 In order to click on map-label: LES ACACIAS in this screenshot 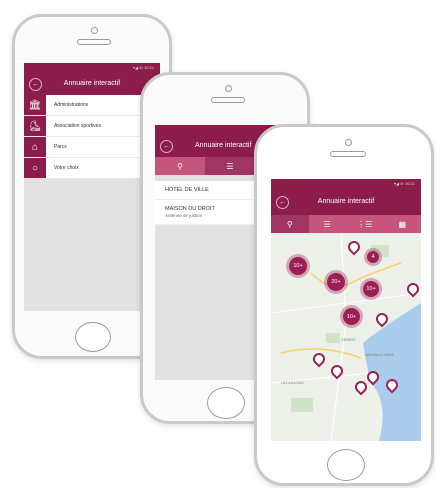, I will do `click(292, 383)`.